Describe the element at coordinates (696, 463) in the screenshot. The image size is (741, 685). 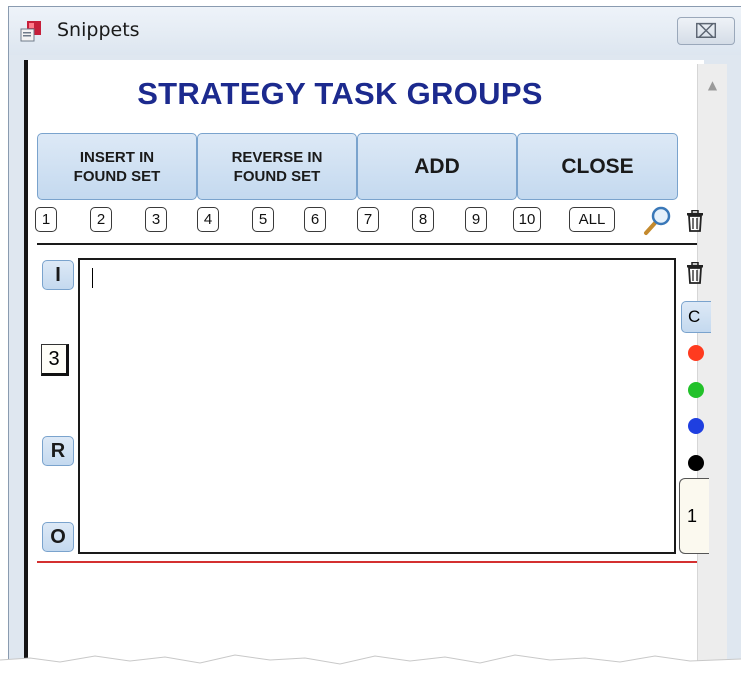
I see `black-color-dot` at that location.